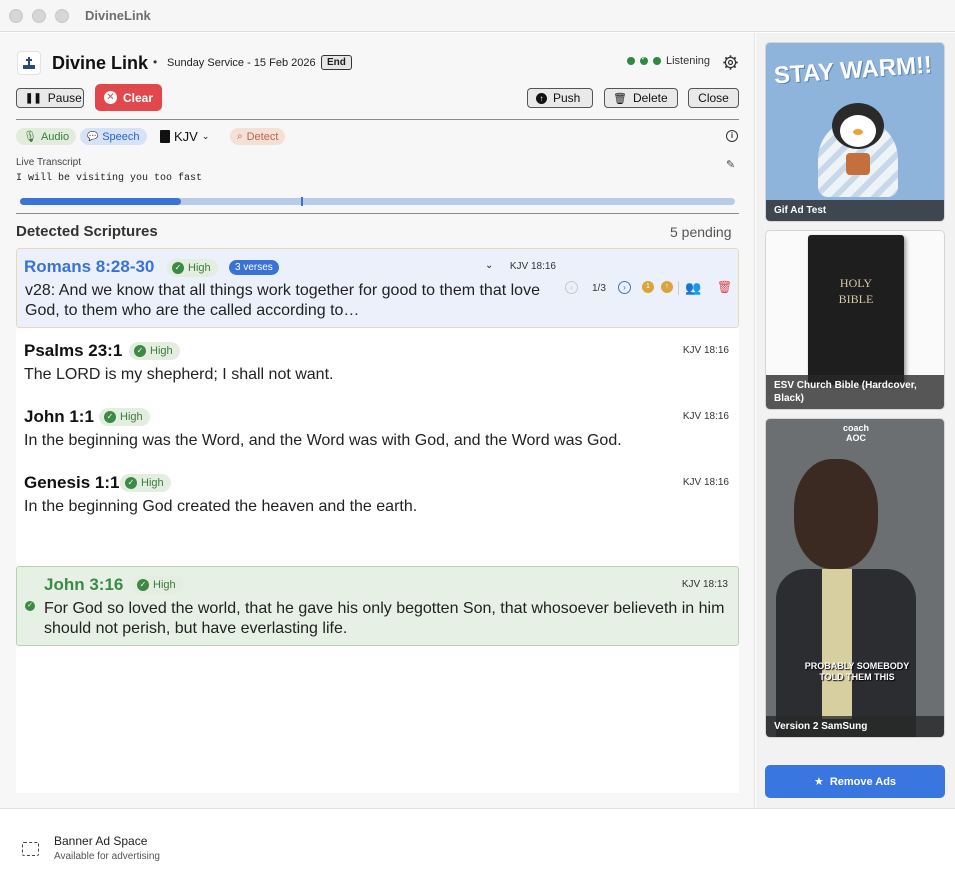  Describe the element at coordinates (377, 201) in the screenshot. I see `transcript-progress` at that location.